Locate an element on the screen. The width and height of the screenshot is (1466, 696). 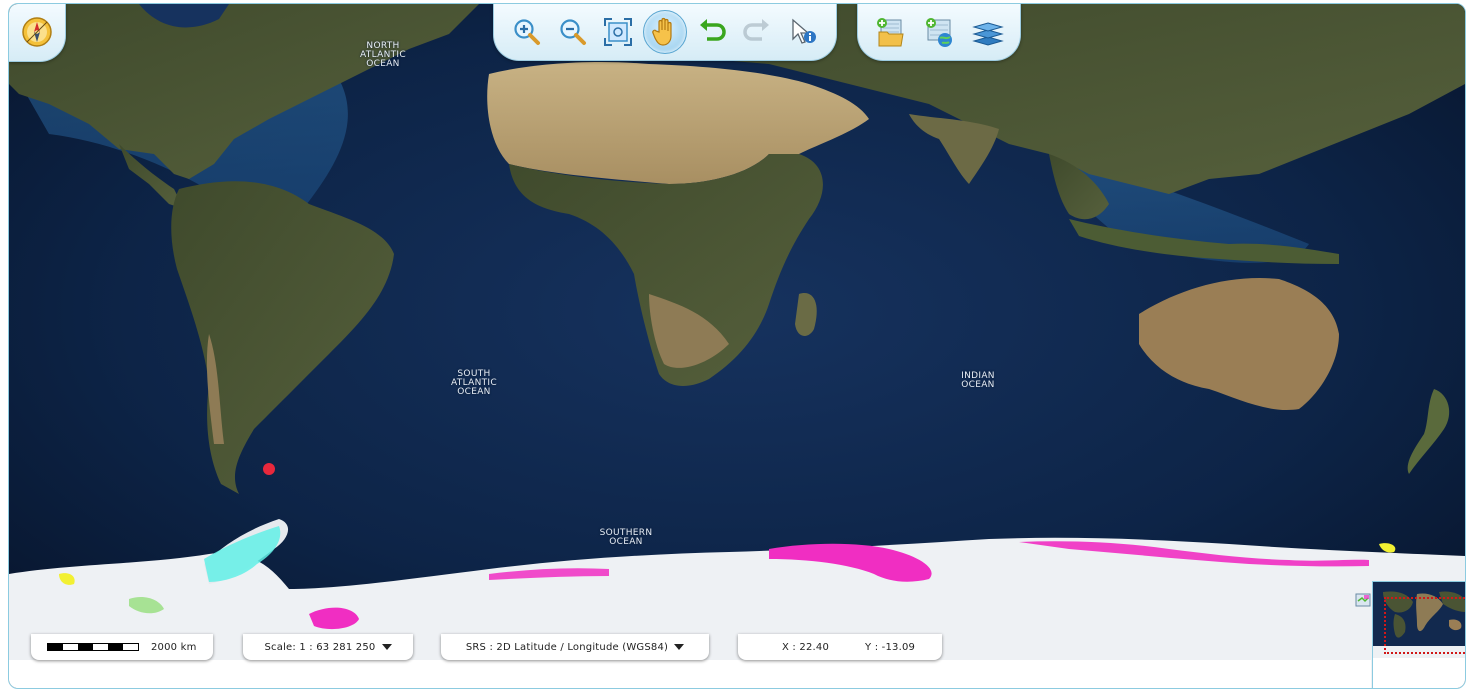
ocean-label-south-atlantic: SOUTH ATLANTIC OCEAN is located at coordinates (474, 383).